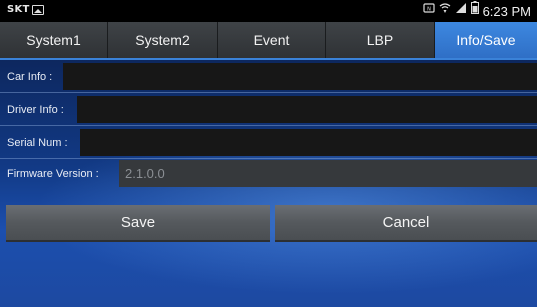 This screenshot has height=307, width=537. What do you see at coordinates (38, 10) in the screenshot?
I see `image-icon` at bounding box center [38, 10].